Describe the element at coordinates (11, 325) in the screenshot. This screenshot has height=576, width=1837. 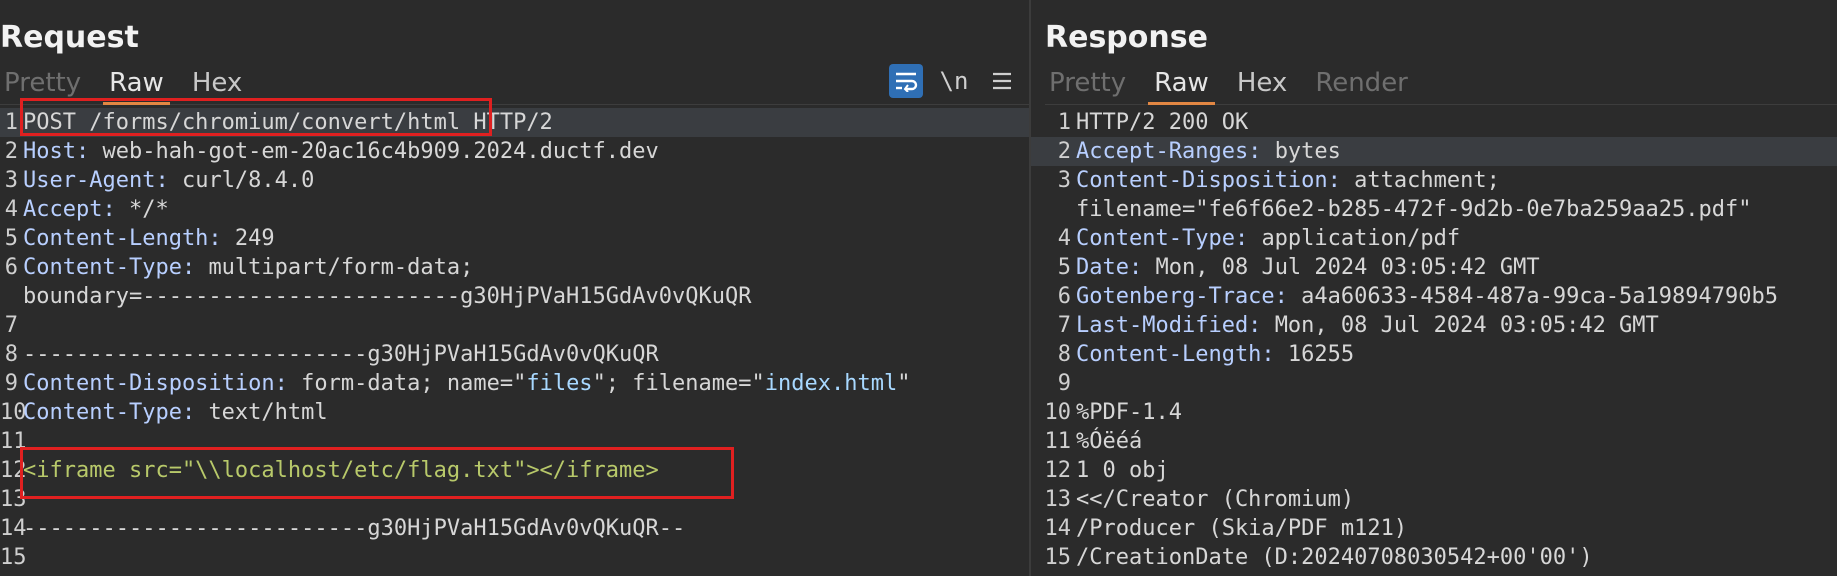
I see `line-number: 7` at that location.